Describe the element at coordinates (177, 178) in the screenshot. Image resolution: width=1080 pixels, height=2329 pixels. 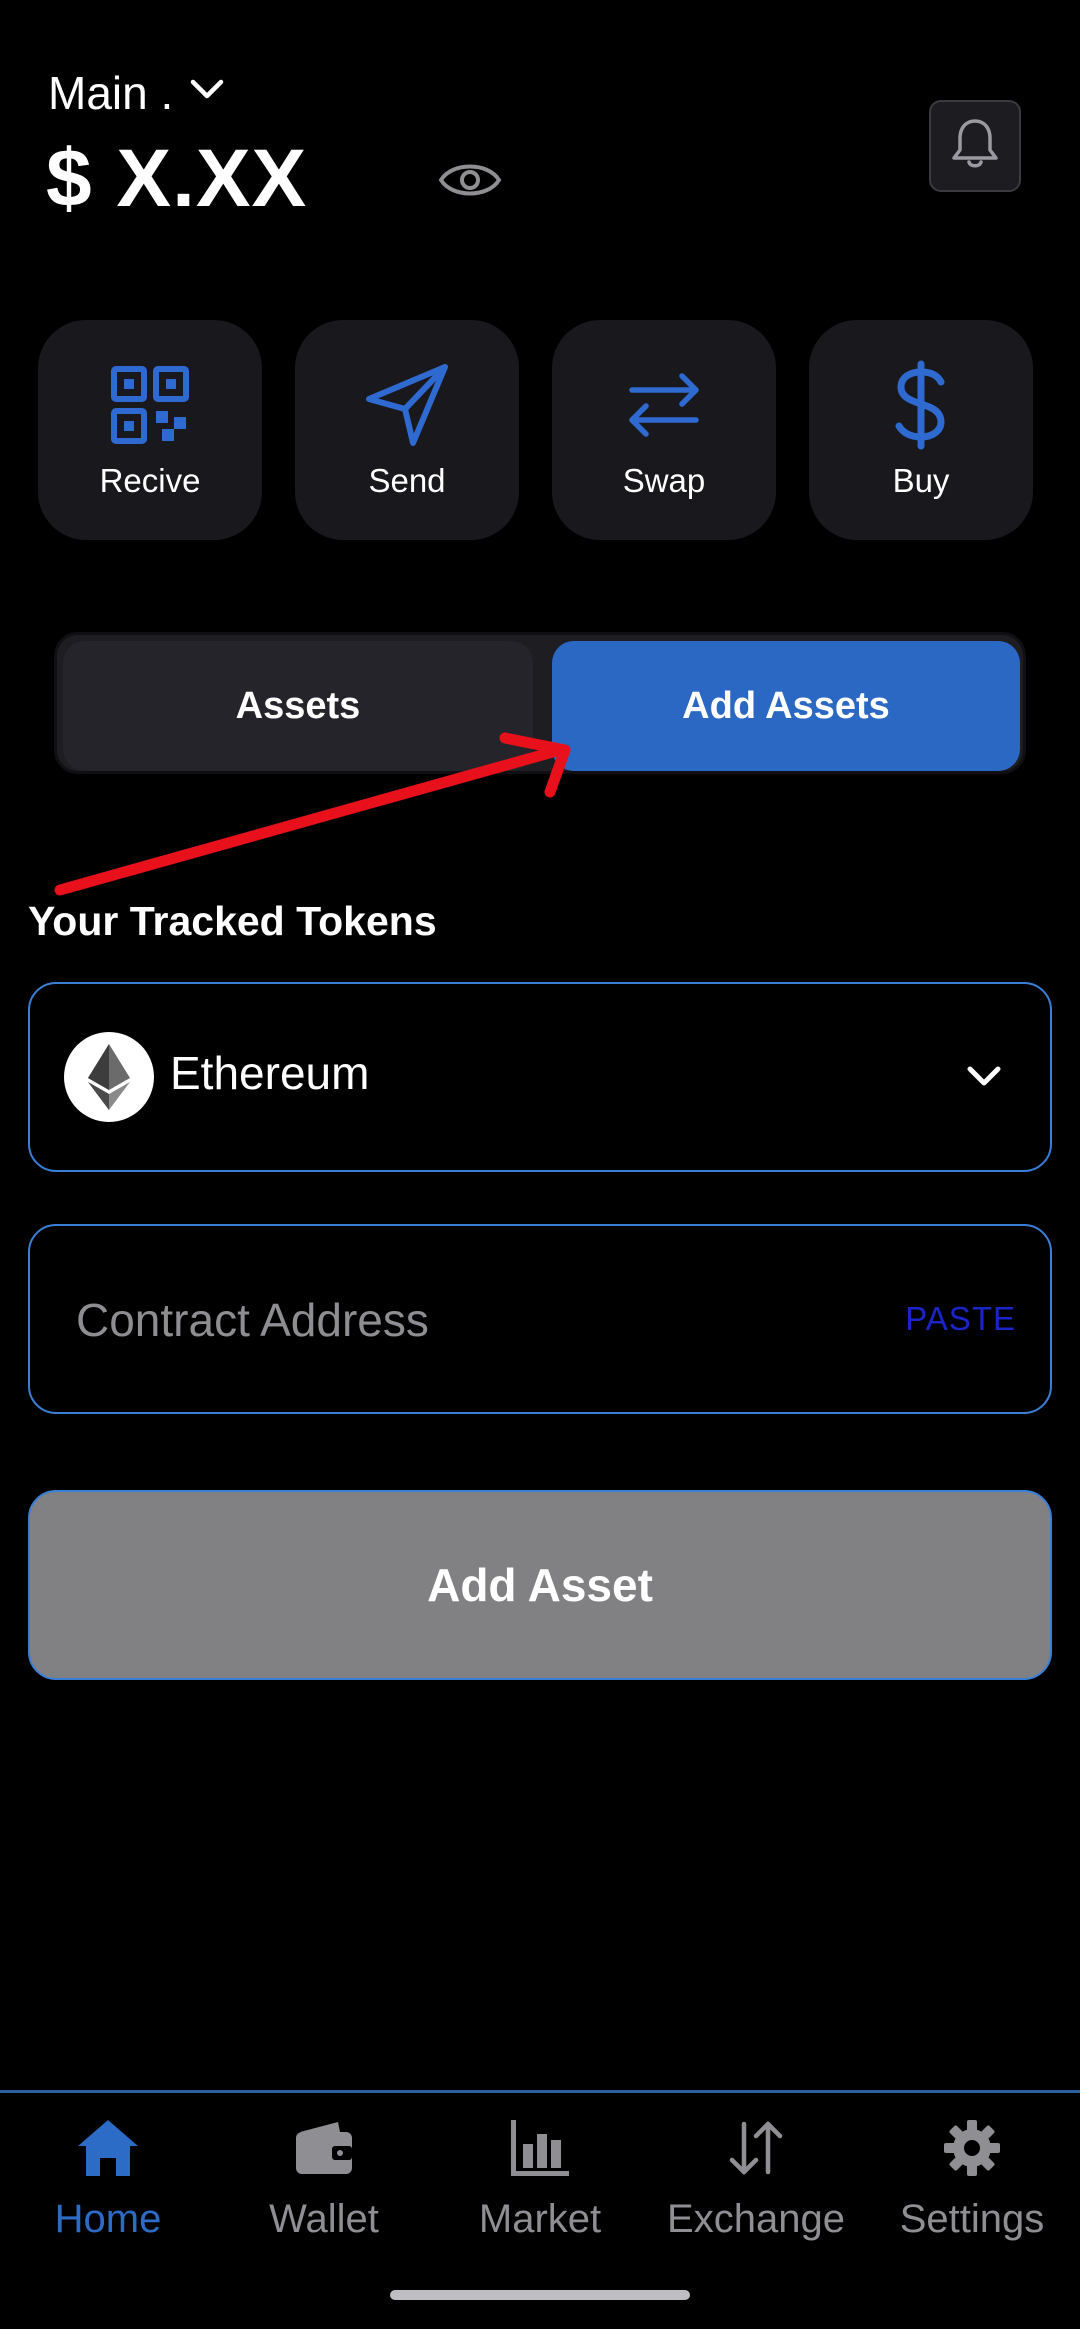
I see `balance-amount: $ X.XX` at that location.